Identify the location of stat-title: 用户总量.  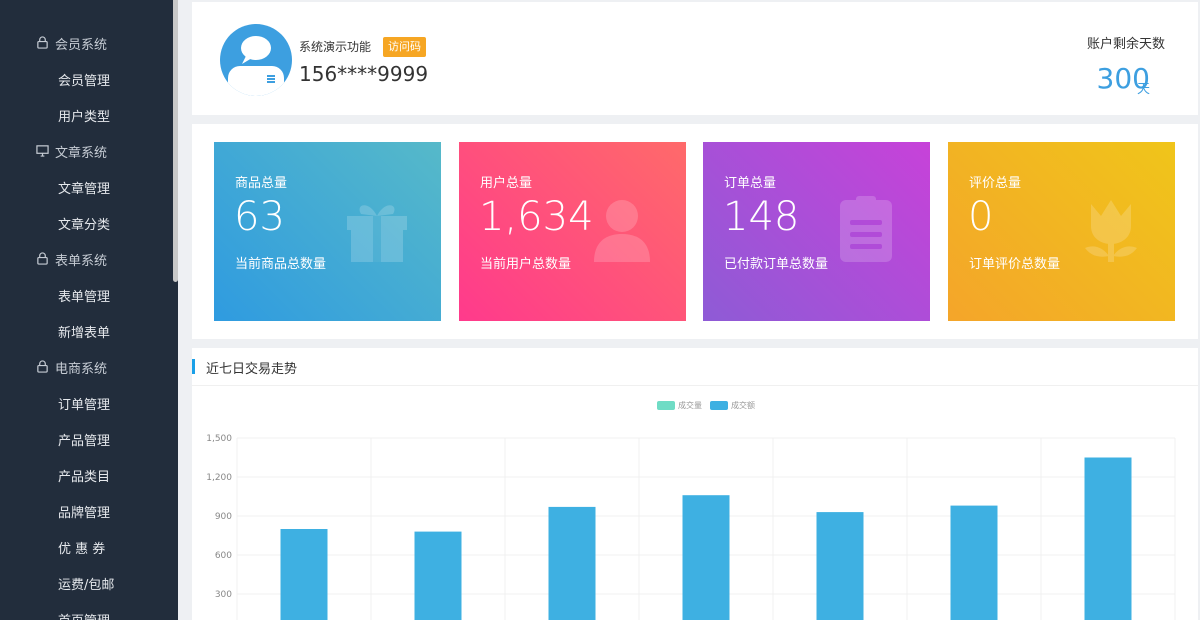
(506, 183).